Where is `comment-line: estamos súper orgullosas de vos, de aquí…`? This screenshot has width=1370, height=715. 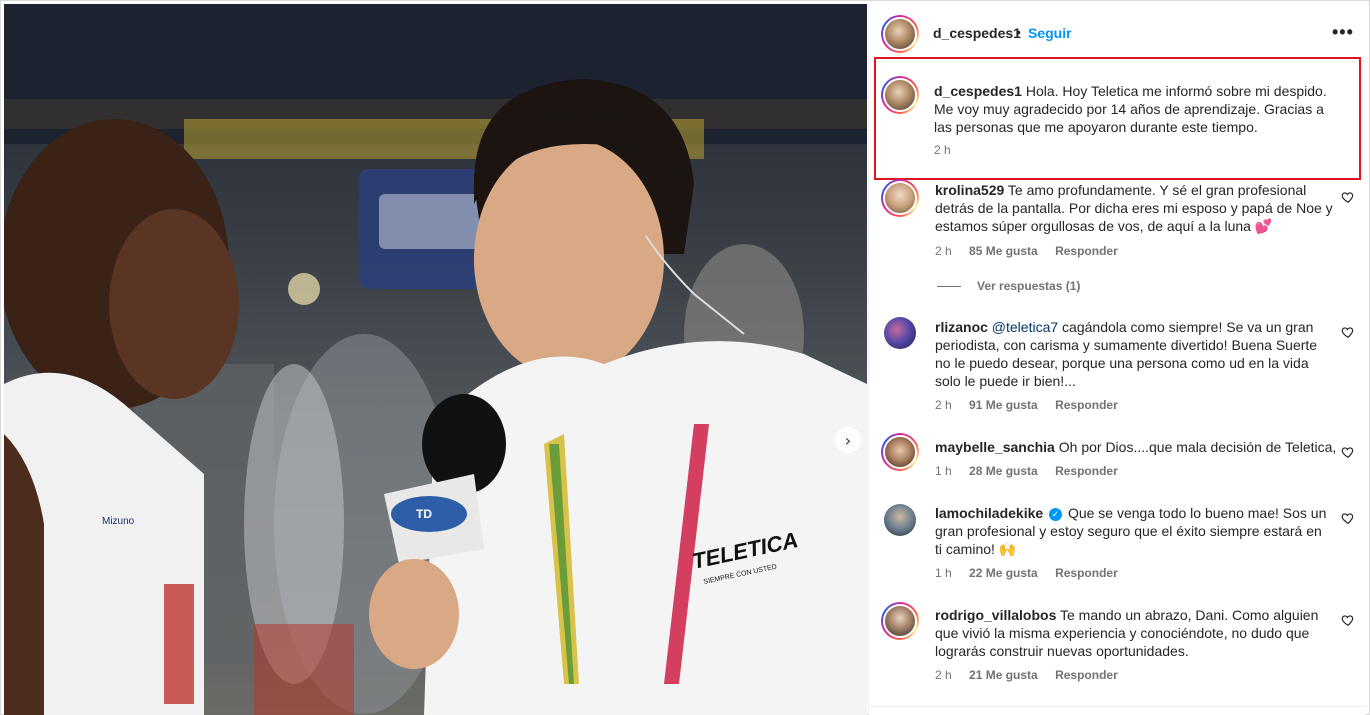 comment-line: estamos súper orgullosas de vos, de aquí… is located at coordinates (1104, 226).